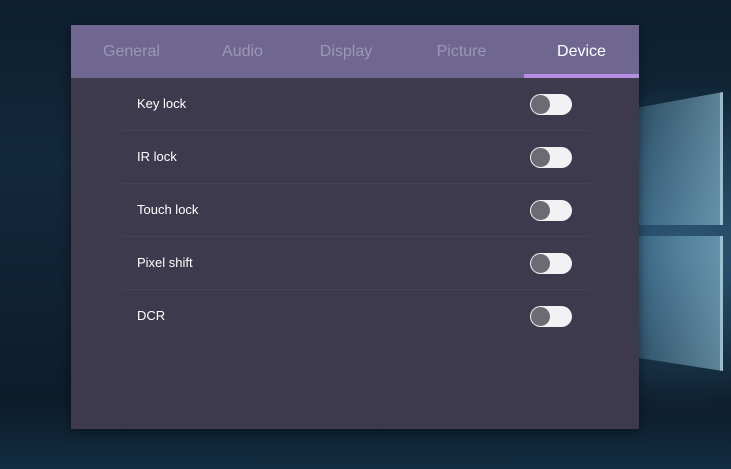  Describe the element at coordinates (355, 263) in the screenshot. I see `setting-row-pixel-shift: Pixel shift` at that location.